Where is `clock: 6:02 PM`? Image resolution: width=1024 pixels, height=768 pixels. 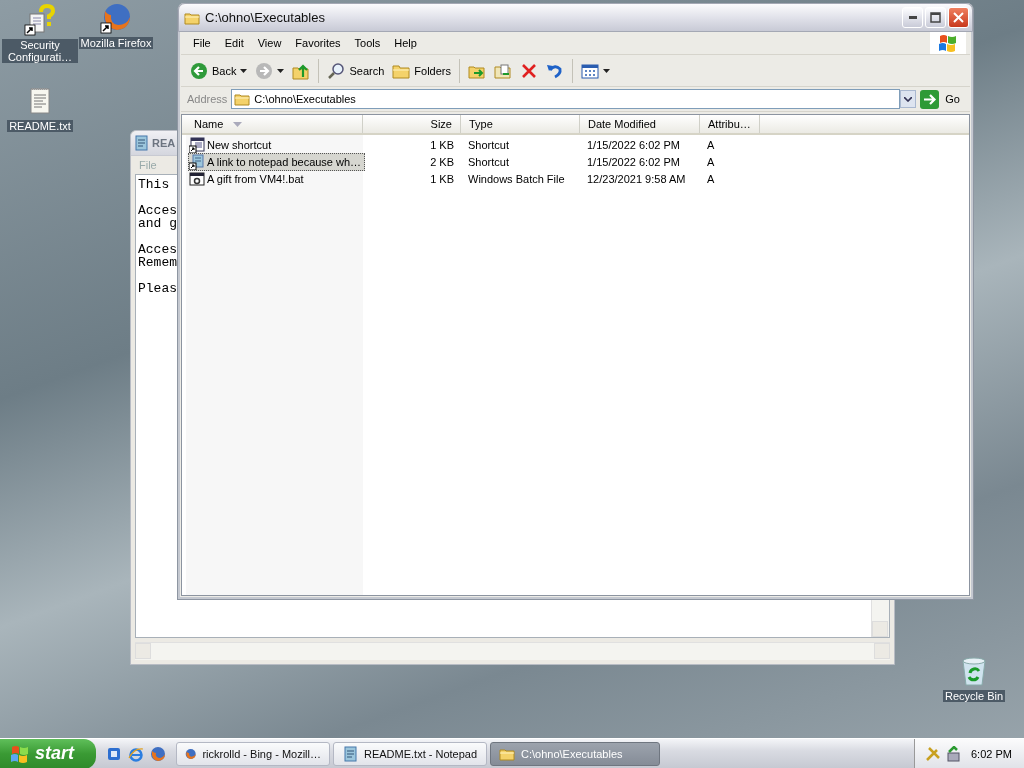 clock: 6:02 PM is located at coordinates (991, 753).